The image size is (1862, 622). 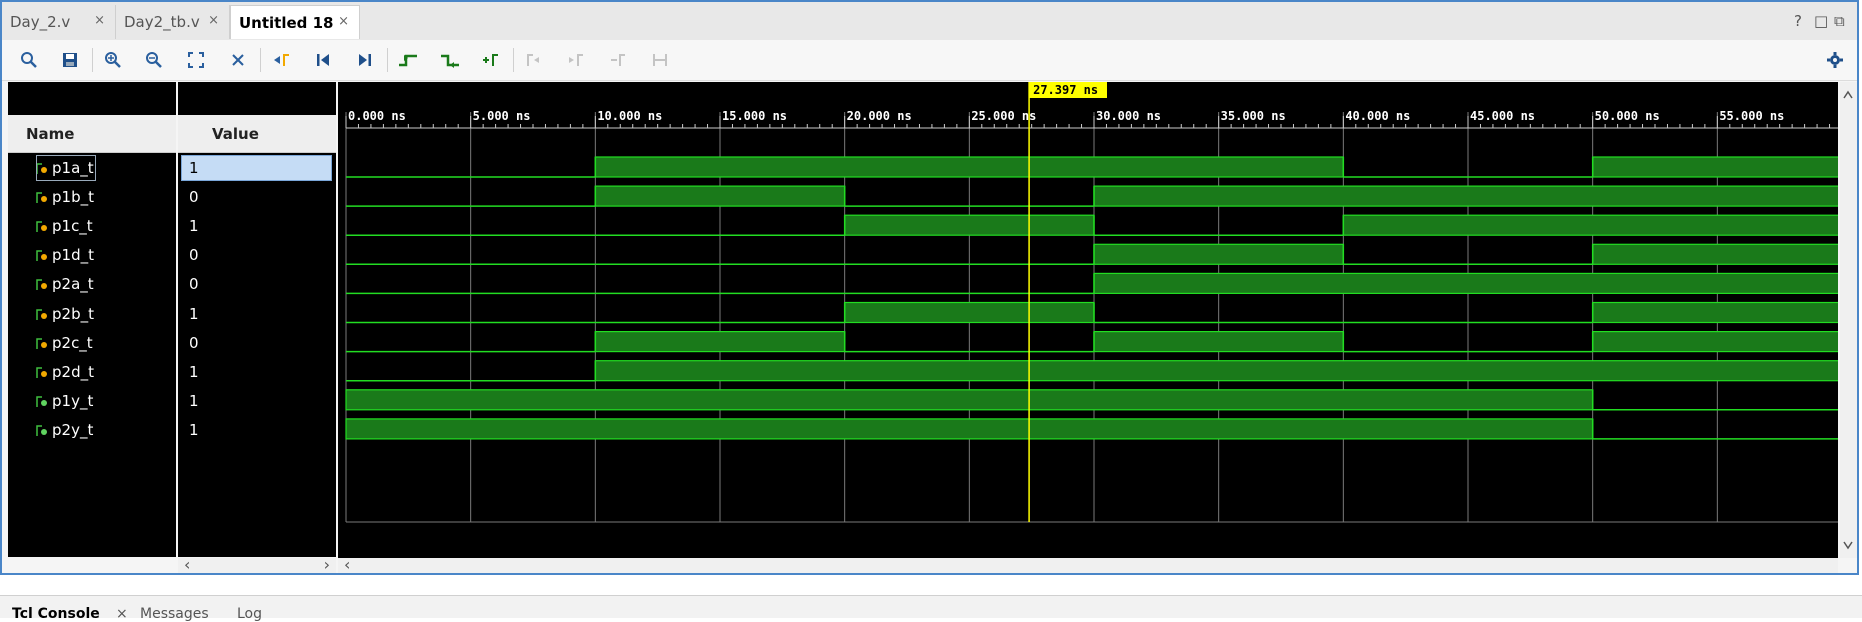 What do you see at coordinates (174, 614) in the screenshot?
I see `tab-messages: Messages` at bounding box center [174, 614].